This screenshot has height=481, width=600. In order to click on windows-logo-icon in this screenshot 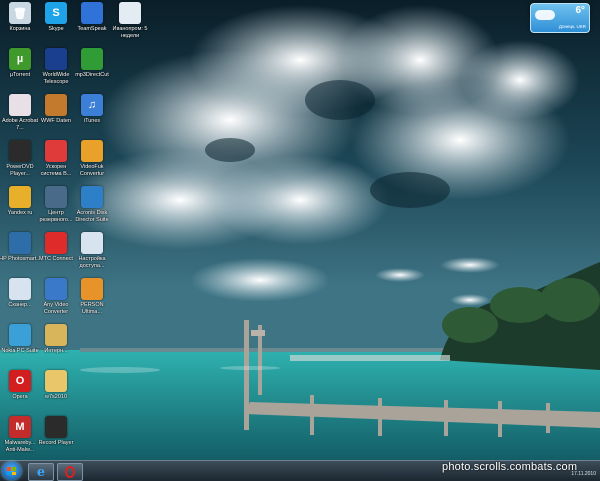, I will do `click(11, 471)`.